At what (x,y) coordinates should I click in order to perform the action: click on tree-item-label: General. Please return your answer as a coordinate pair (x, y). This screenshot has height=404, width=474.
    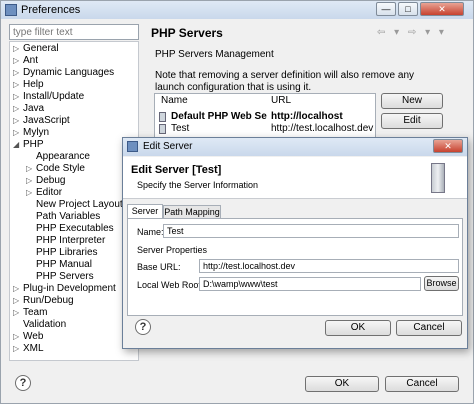
    Looking at the image, I should click on (41, 48).